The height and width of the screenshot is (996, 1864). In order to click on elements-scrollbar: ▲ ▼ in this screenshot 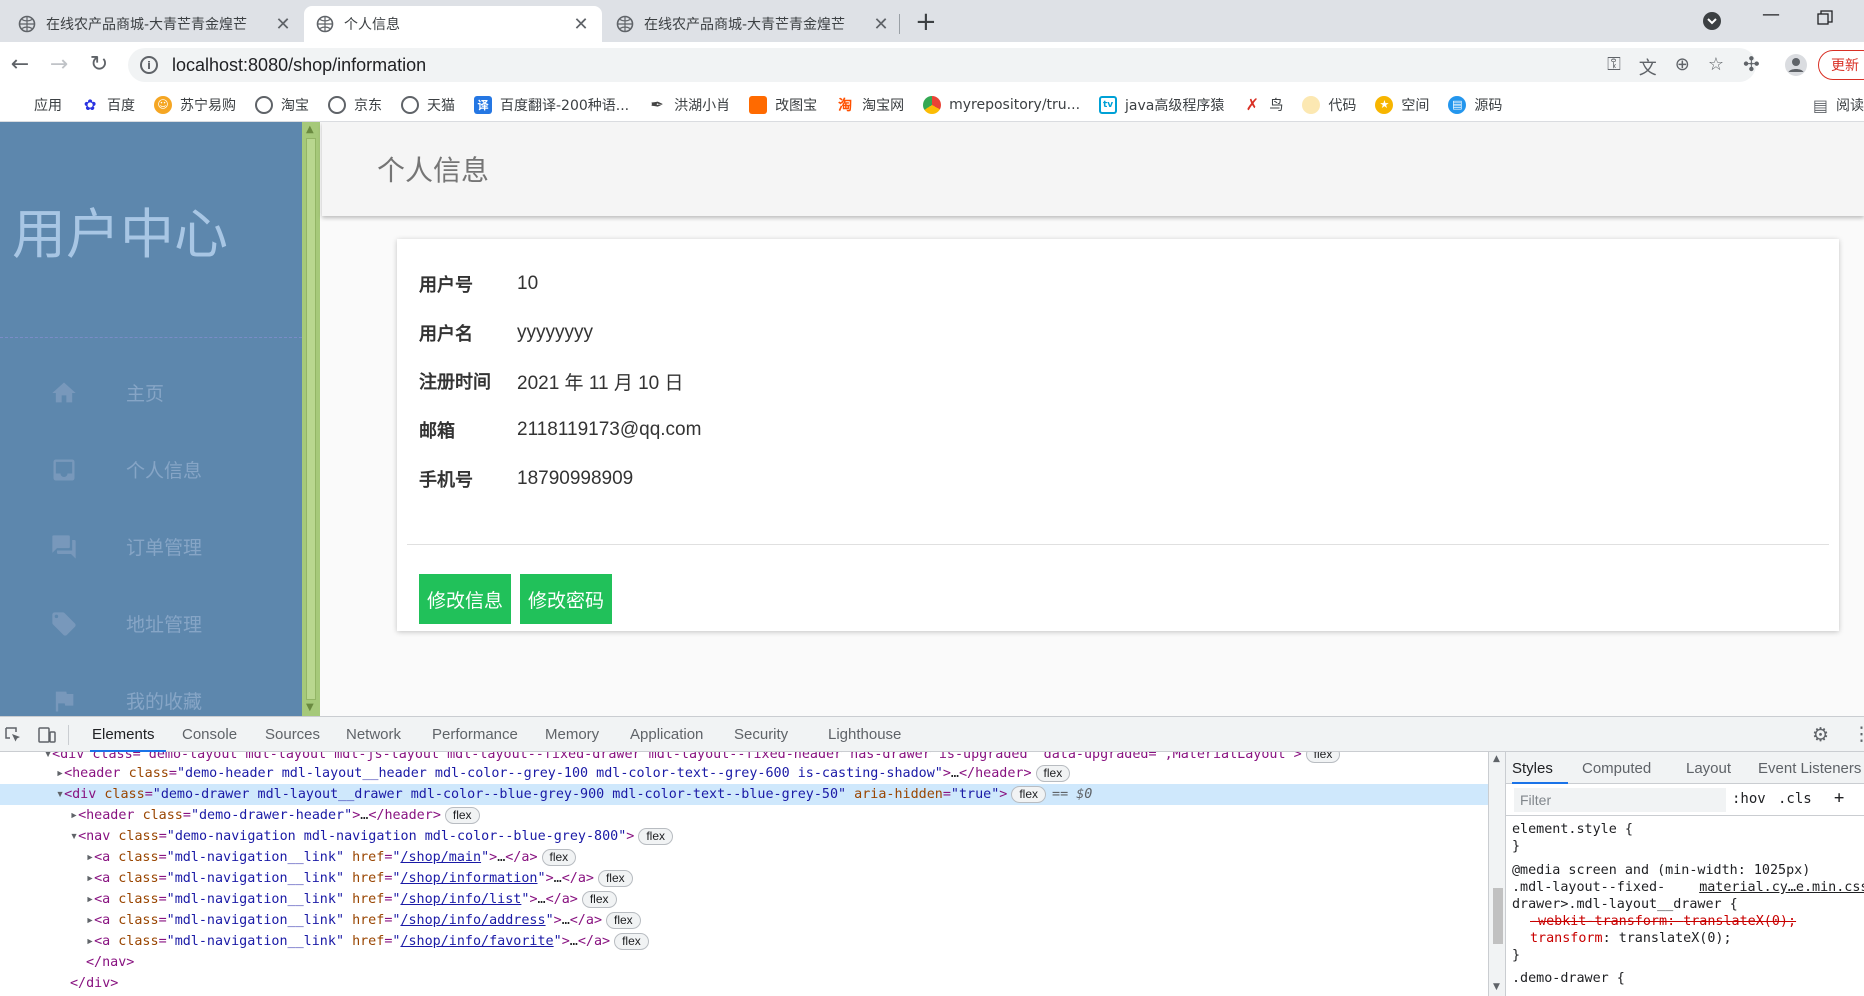, I will do `click(1497, 874)`.